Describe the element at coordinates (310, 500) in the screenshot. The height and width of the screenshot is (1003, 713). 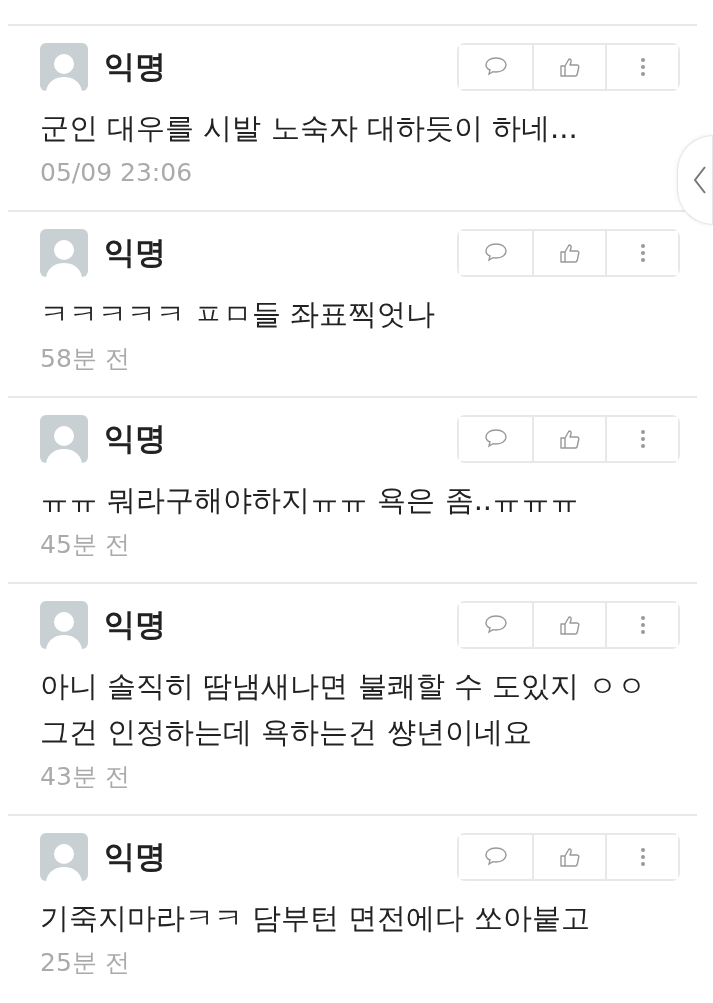
I see `comment-text: ㅠㅠ 뭐라구해야하지ㅠㅠ 욕은 좀..ㅠㅠㅠ` at that location.